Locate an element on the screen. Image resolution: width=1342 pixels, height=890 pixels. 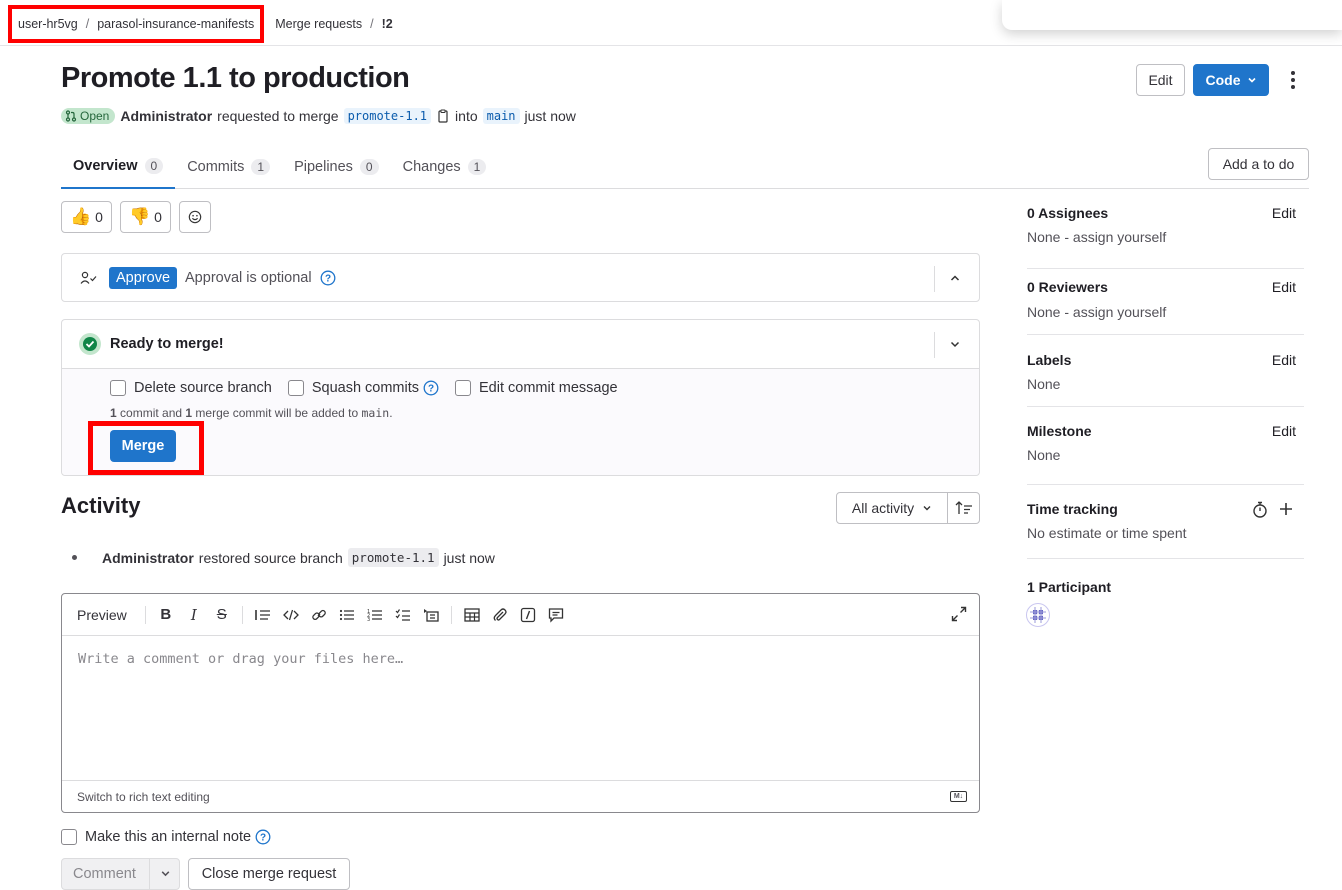
internal-note-checkbox: Make this an internal note ? is located at coordinates (166, 837).